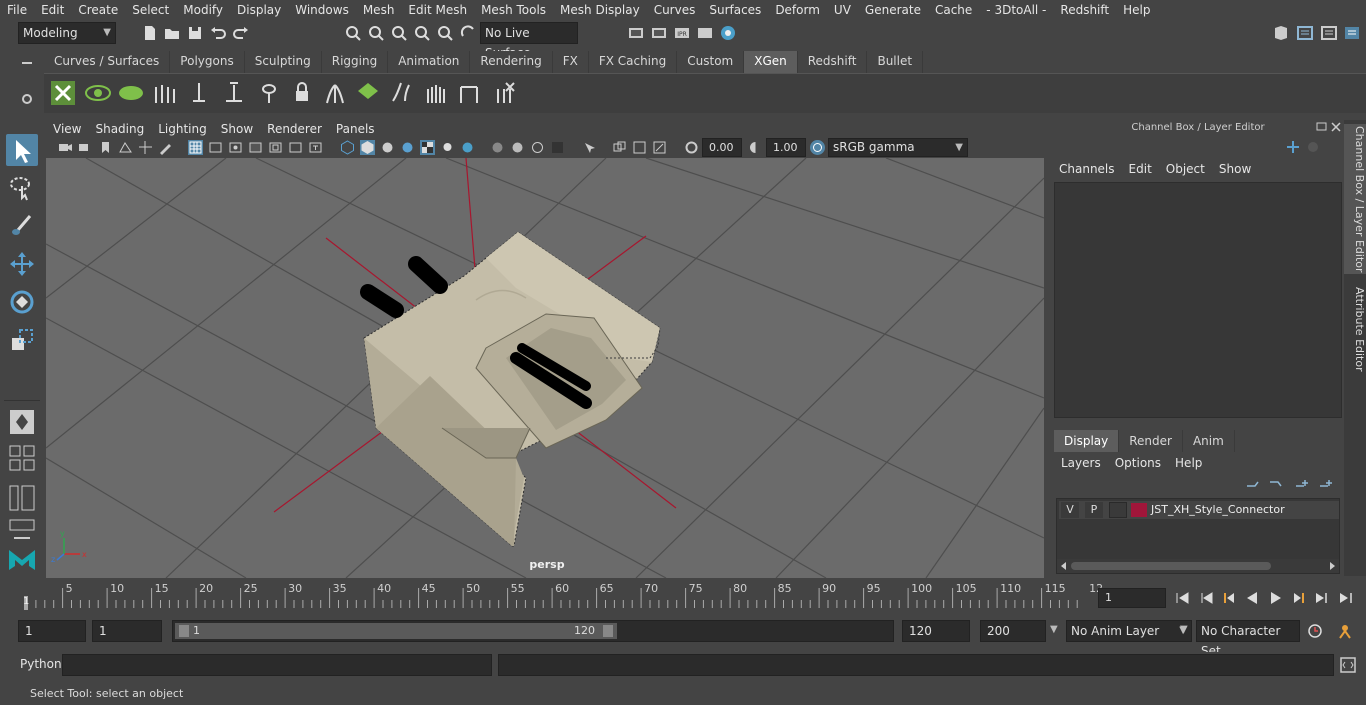 The height and width of the screenshot is (705, 1366). I want to click on shelf-tab-sculpting: Sculpting, so click(283, 62).